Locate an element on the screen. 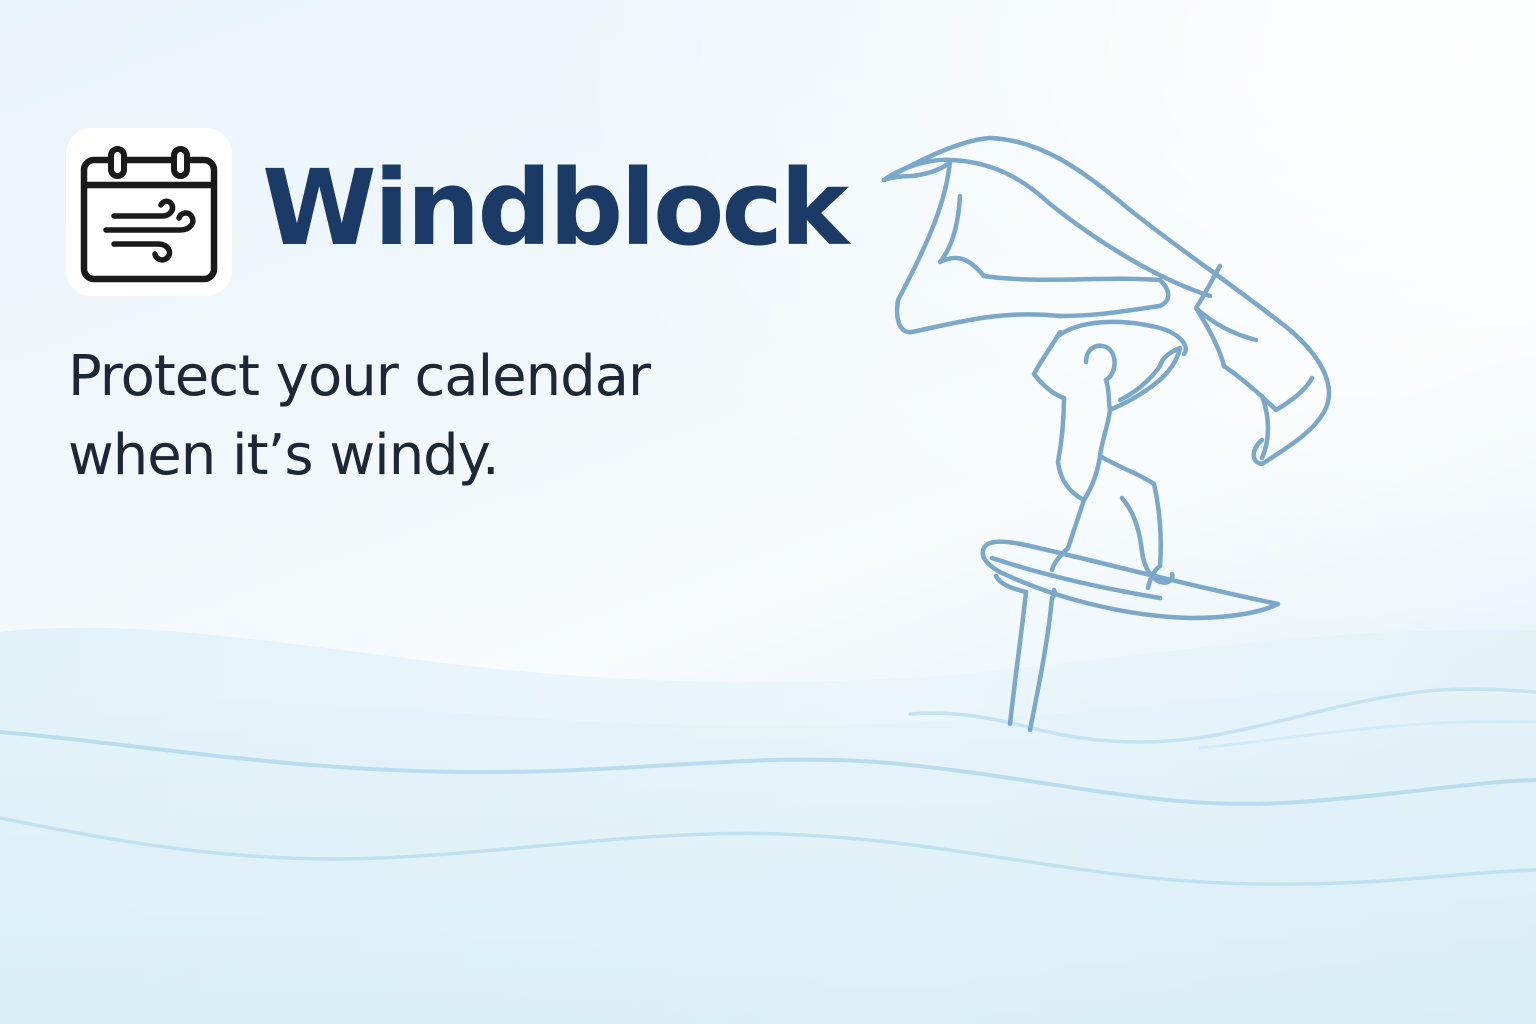 The width and height of the screenshot is (1536, 1024). rider-torso is located at coordinates (1068, 484).